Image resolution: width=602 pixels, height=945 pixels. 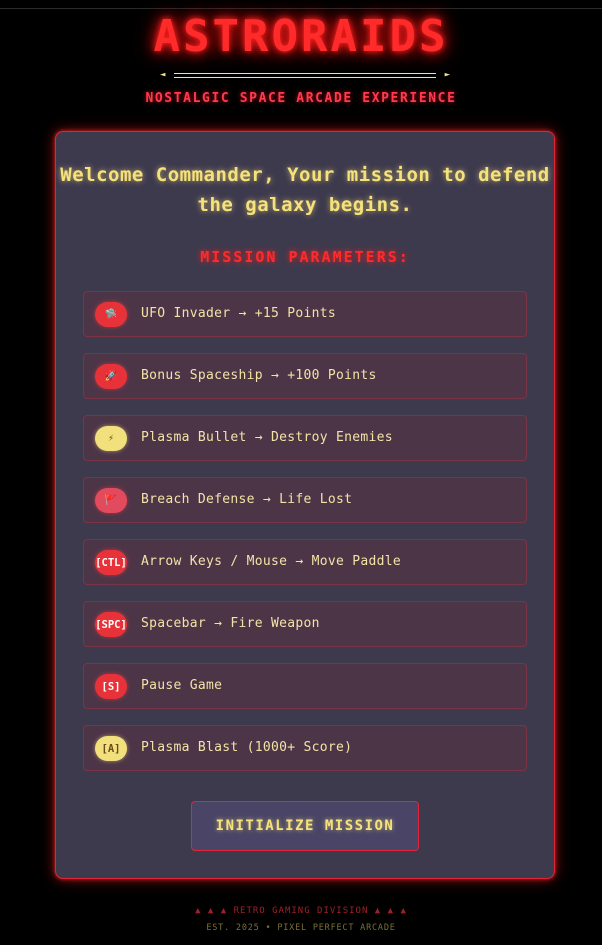 I want to click on parameter-row-pause: [S] Pause Game, so click(x=305, y=686).